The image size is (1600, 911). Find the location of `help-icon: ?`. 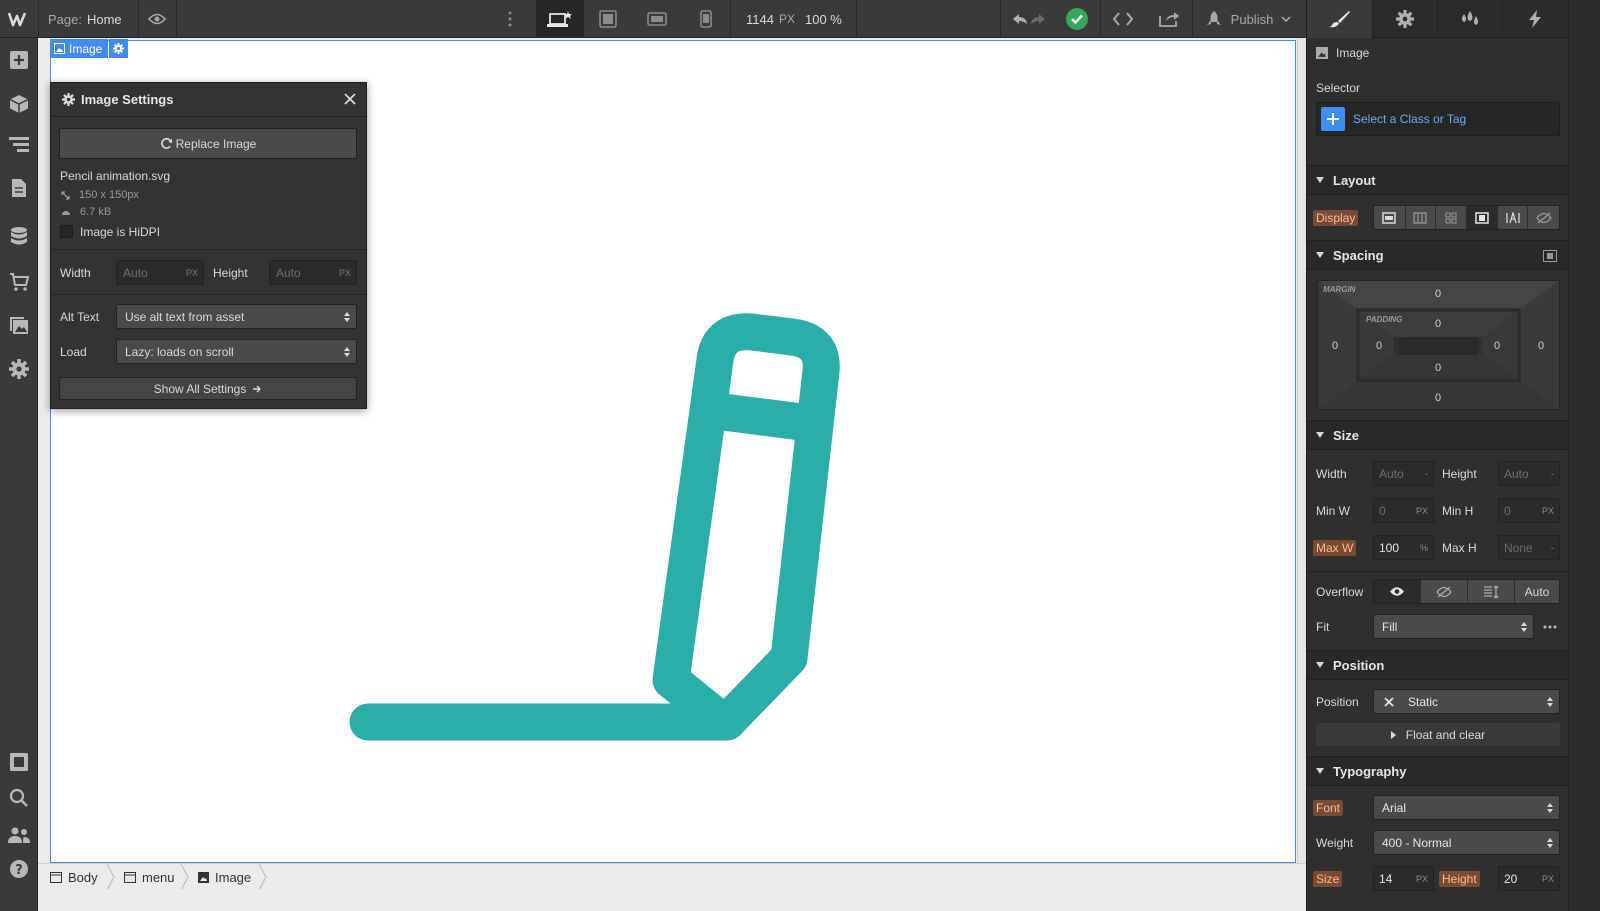

help-icon: ? is located at coordinates (19, 869).